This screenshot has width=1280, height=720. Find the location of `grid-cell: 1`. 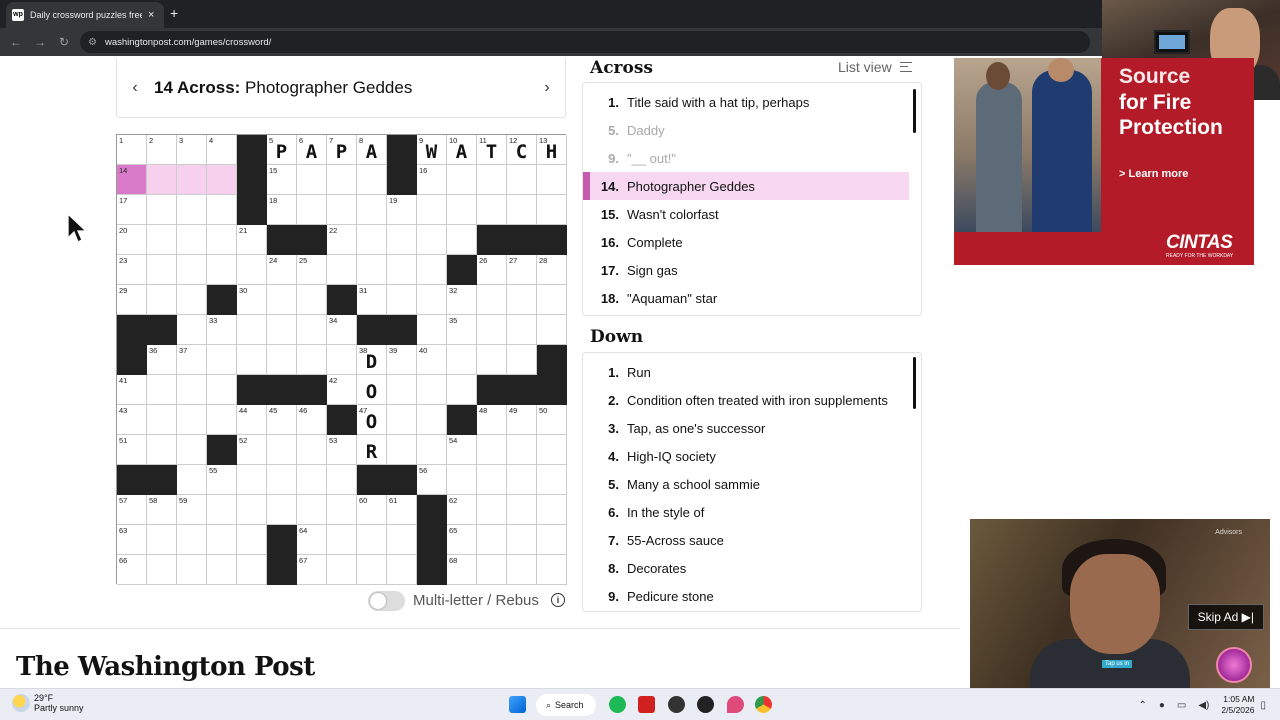

grid-cell: 1 is located at coordinates (132, 150).